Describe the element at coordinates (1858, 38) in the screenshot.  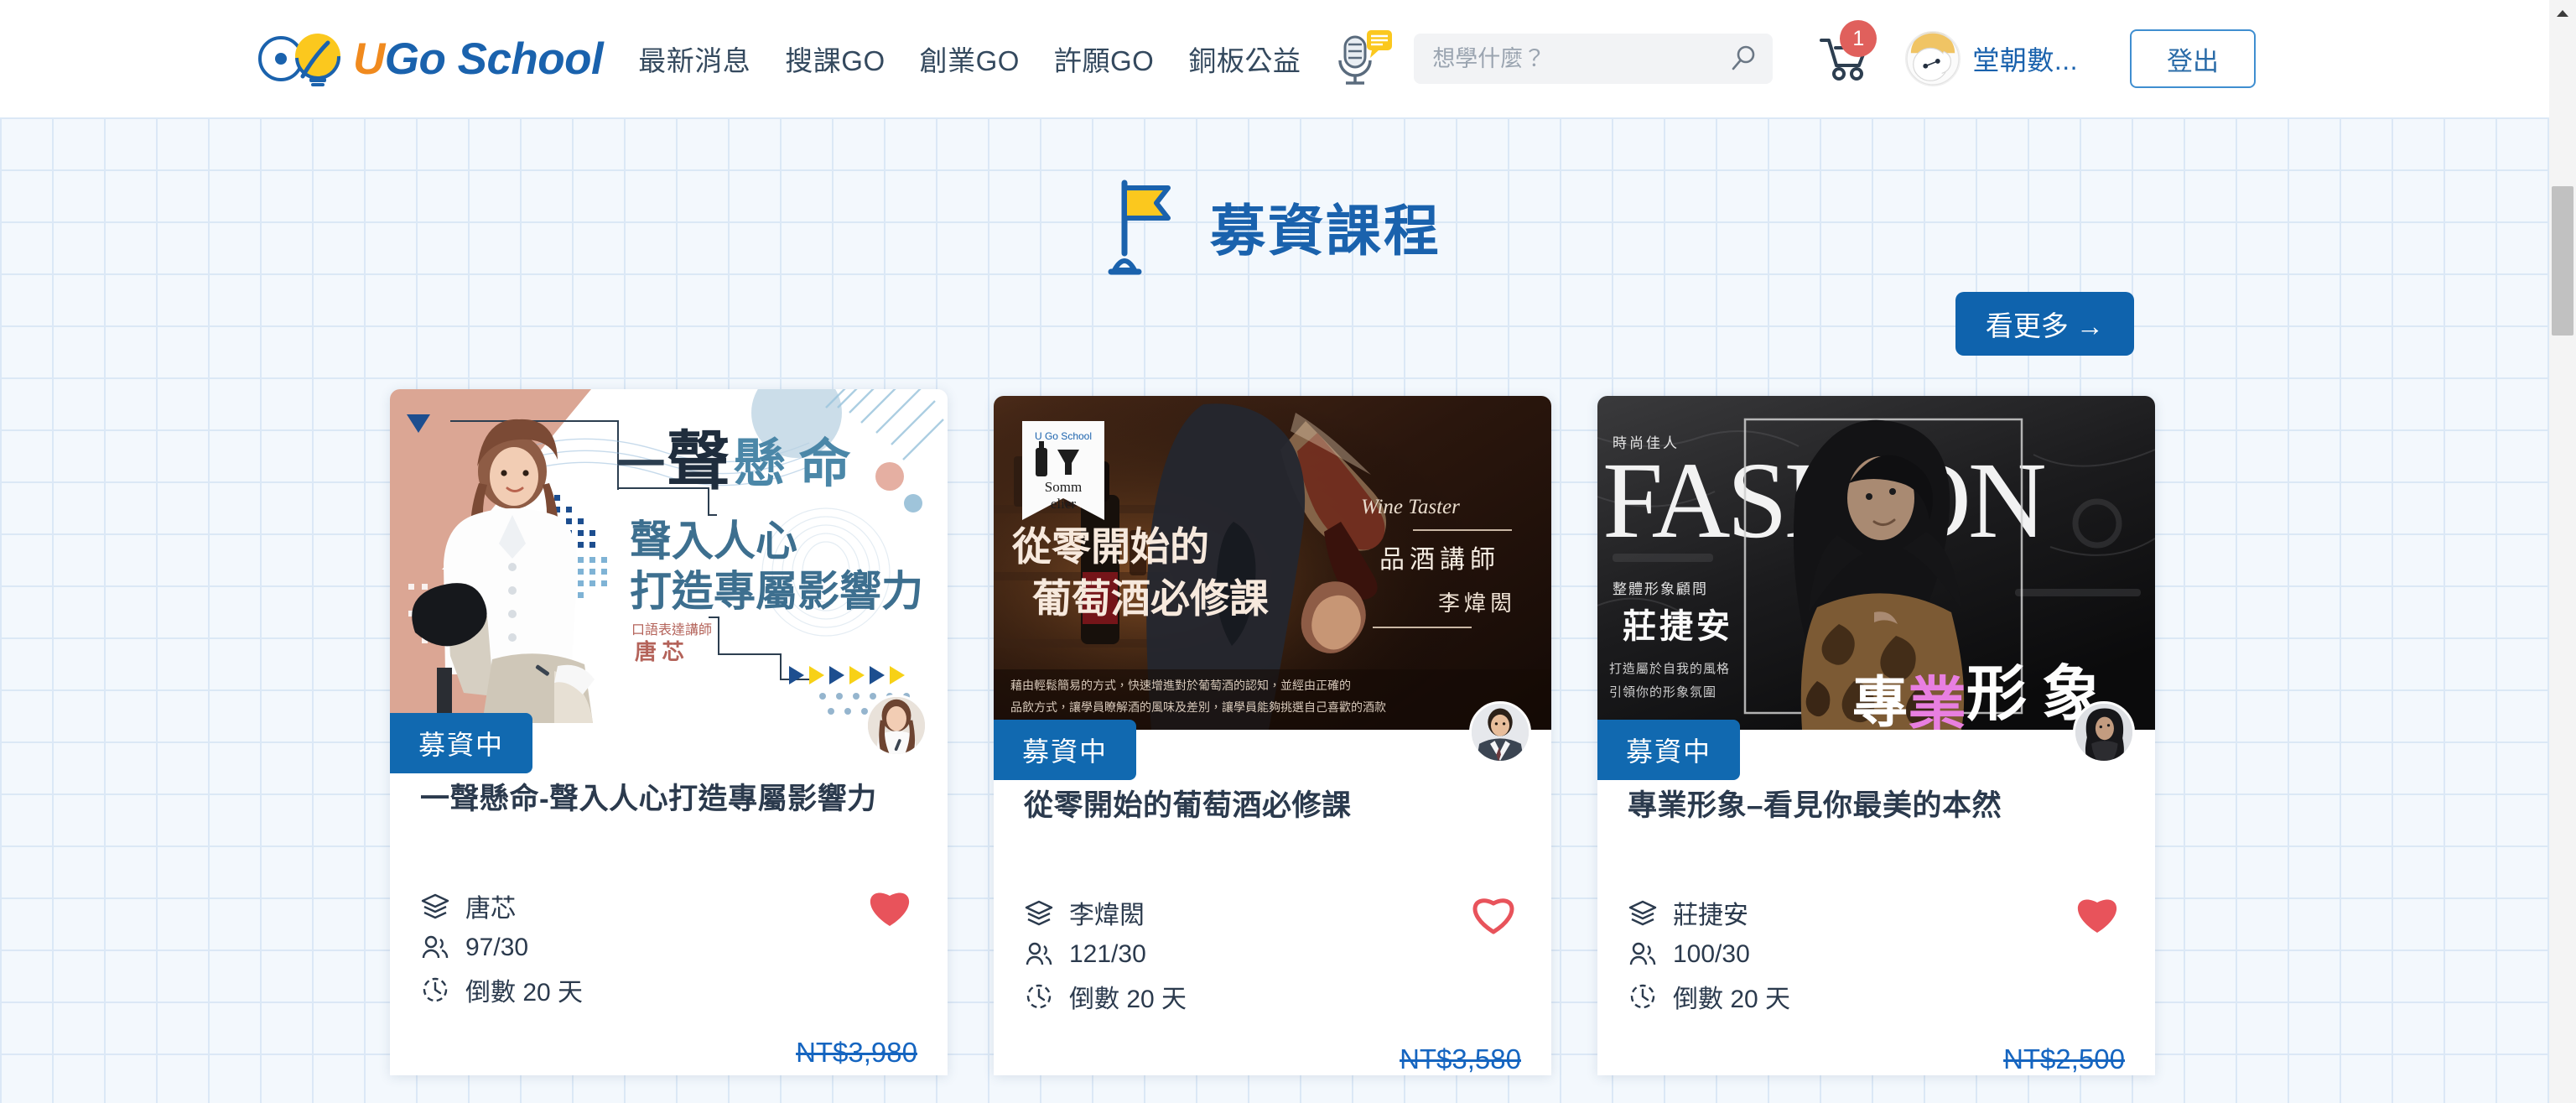
I see `cart-badge-count: 1` at that location.